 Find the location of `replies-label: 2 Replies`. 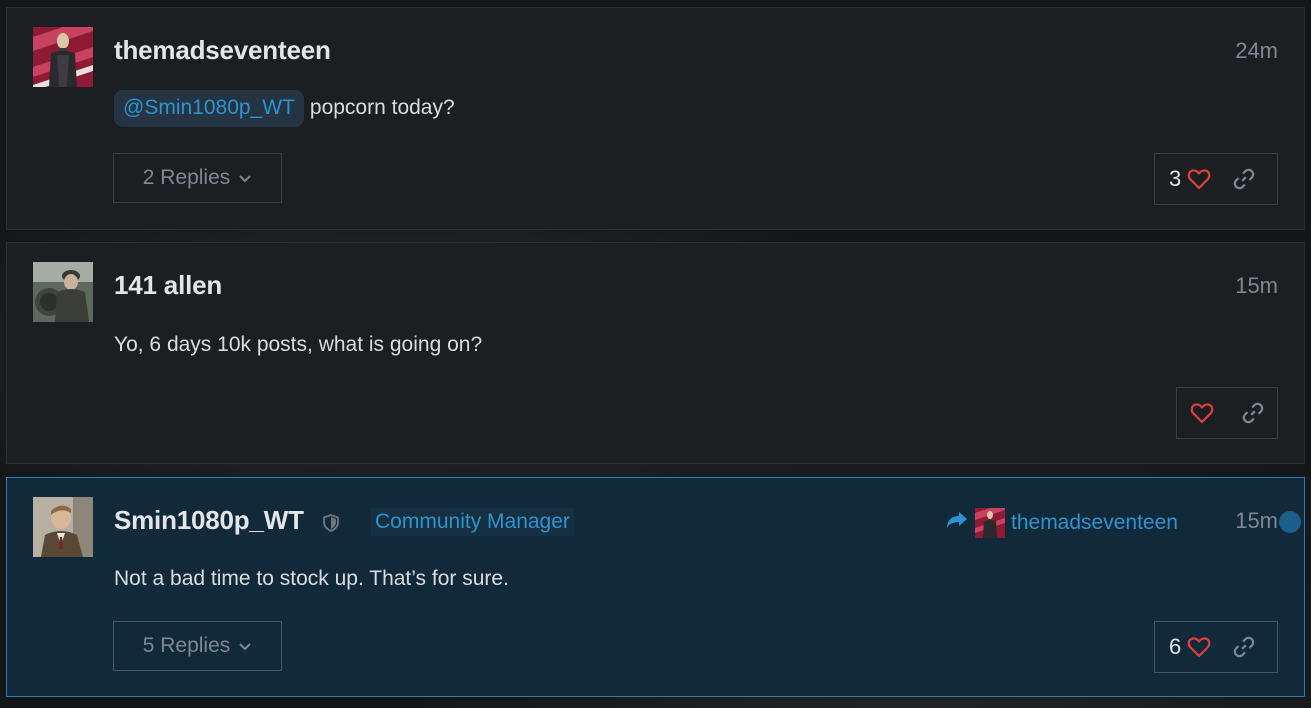

replies-label: 2 Replies is located at coordinates (186, 177).